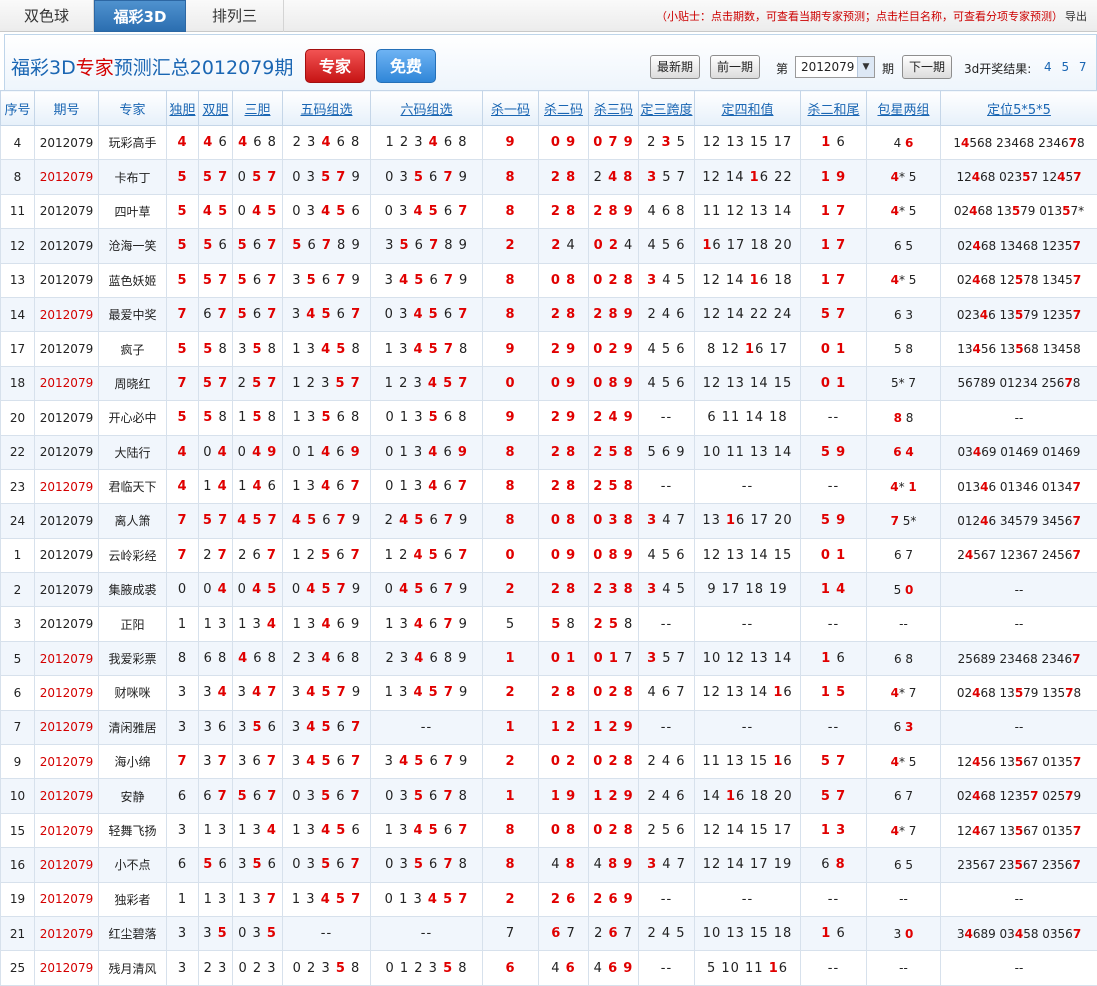 This screenshot has height=986, width=1097. I want to click on cell-expert-name: 小不点, so click(132, 865).